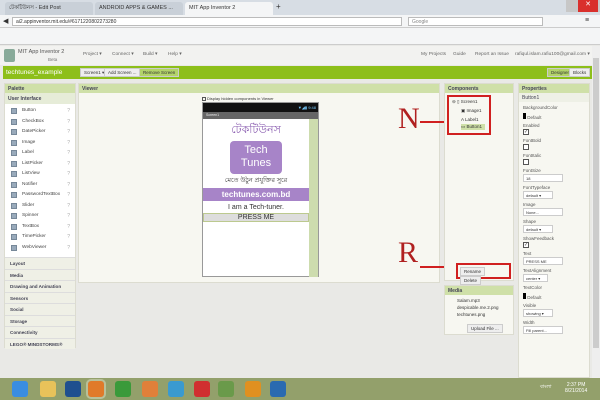  Describe the element at coordinates (229, 8) in the screenshot. I see `browser-tab-active: MIT App Inventor 2` at that location.